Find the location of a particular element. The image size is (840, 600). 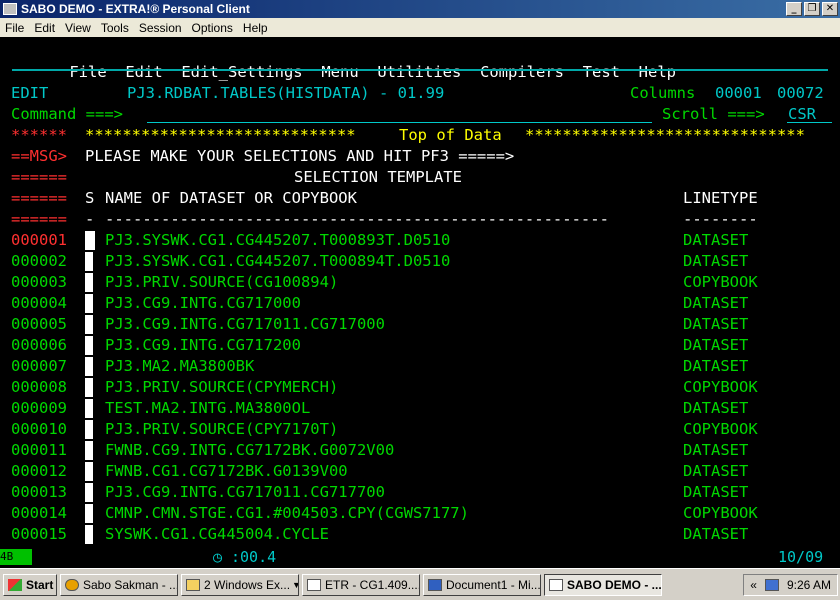

minimize-icon: _ is located at coordinates (794, 9).